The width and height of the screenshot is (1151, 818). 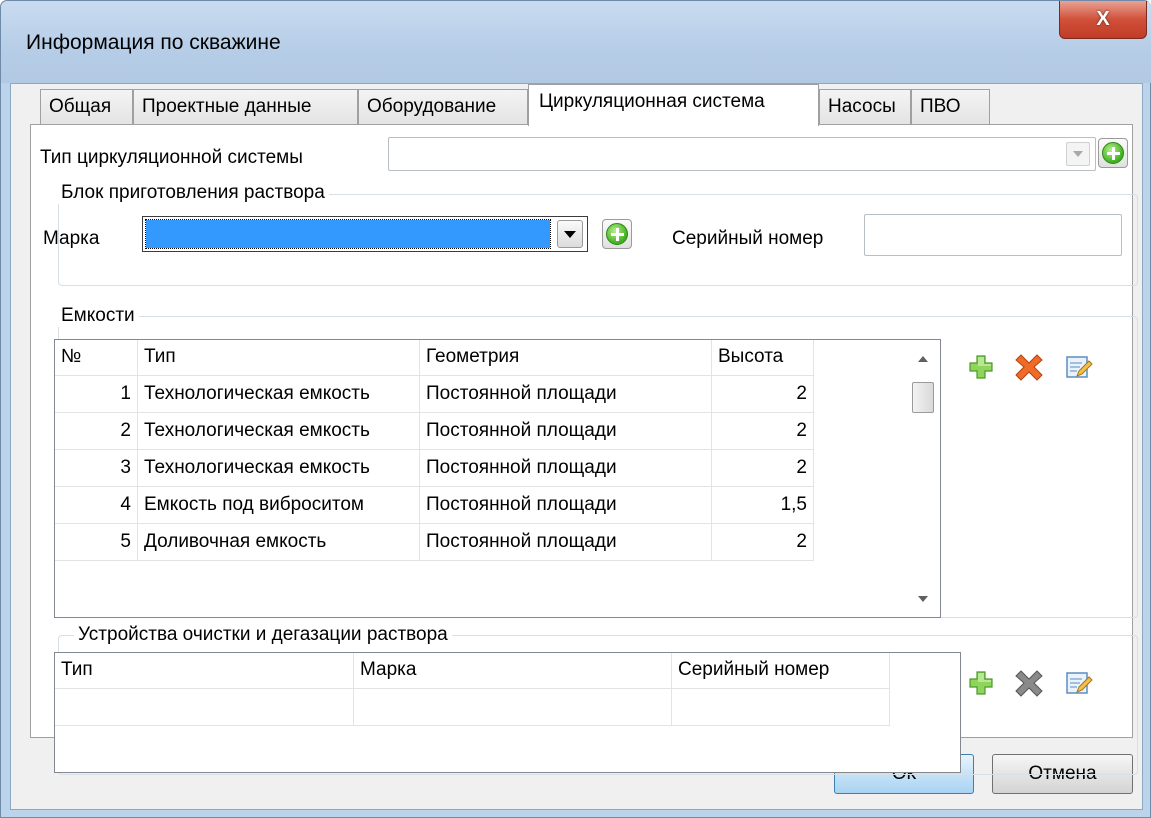 What do you see at coordinates (513, 671) in the screenshot?
I see `column-header-brand: Марка` at bounding box center [513, 671].